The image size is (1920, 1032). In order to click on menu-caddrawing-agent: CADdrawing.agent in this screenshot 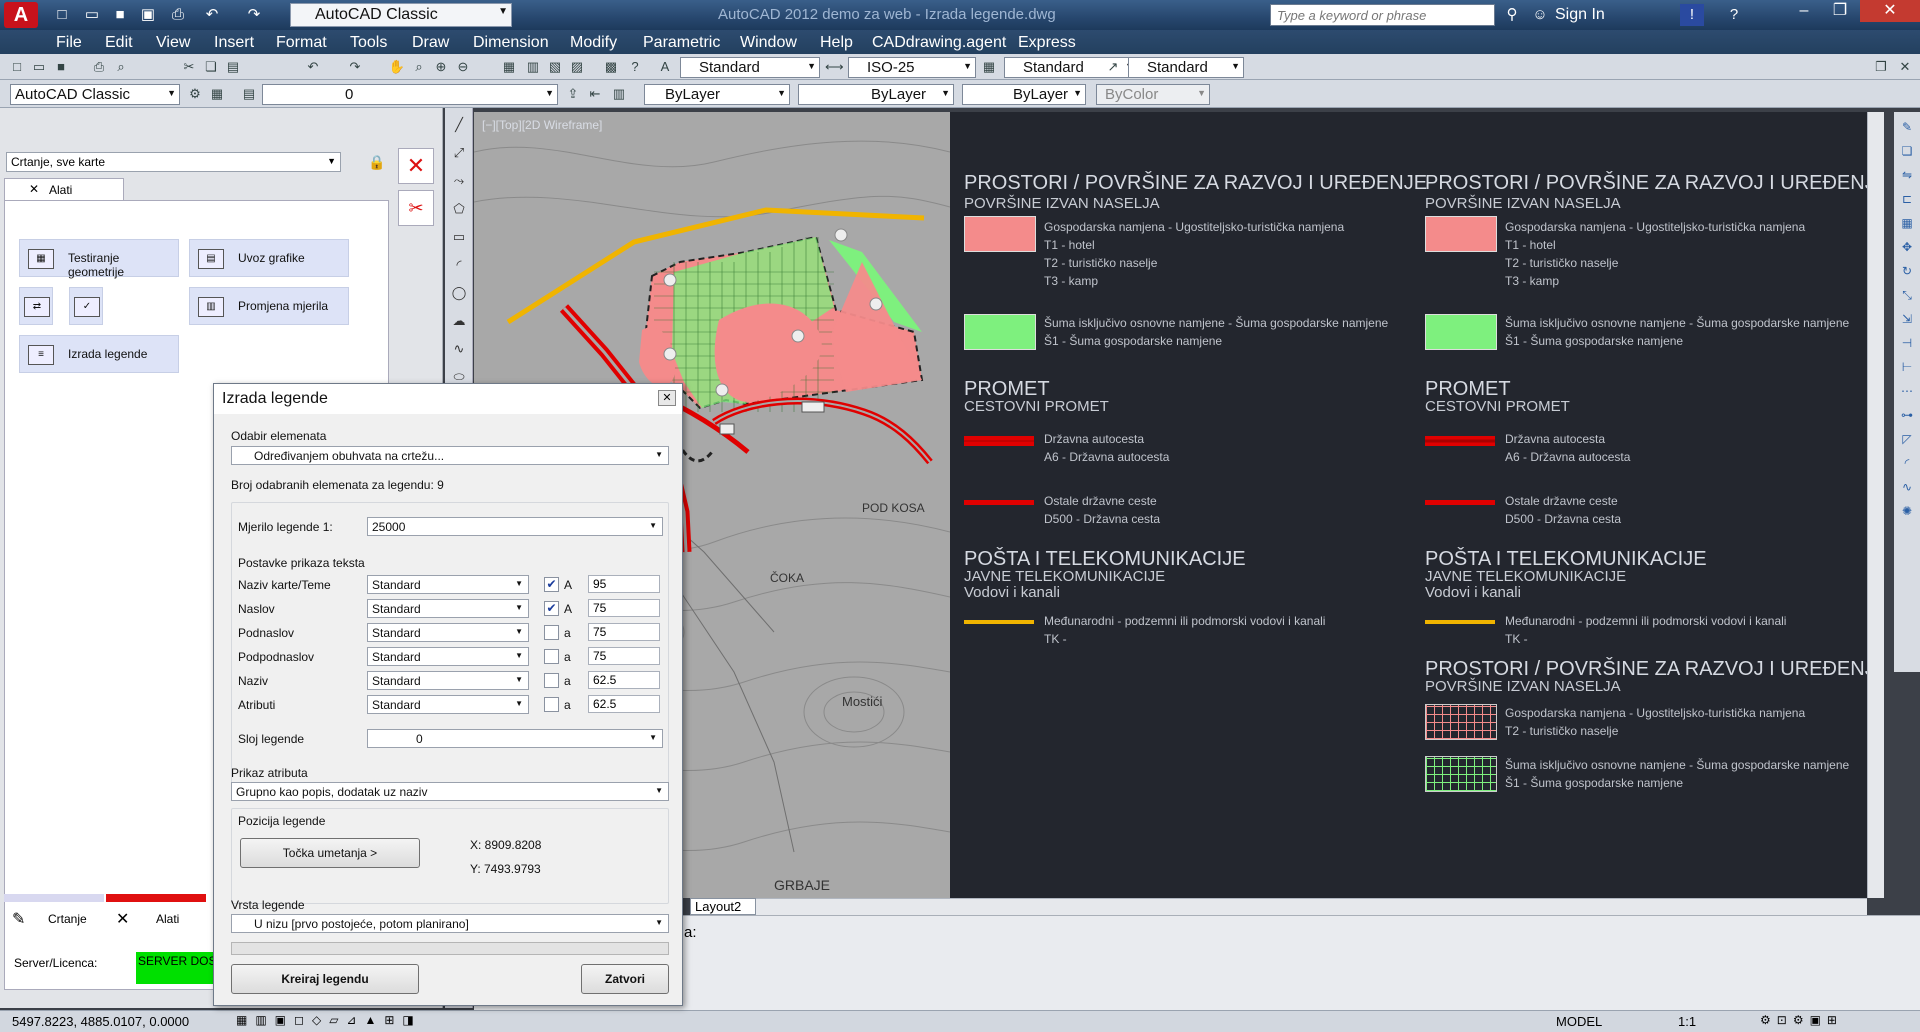, I will do `click(939, 43)`.